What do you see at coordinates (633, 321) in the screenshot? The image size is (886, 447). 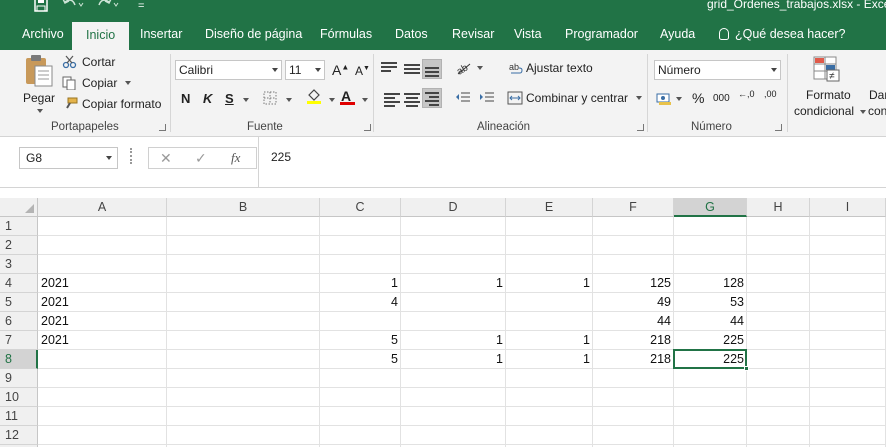 I see `cell-f6: 44` at bounding box center [633, 321].